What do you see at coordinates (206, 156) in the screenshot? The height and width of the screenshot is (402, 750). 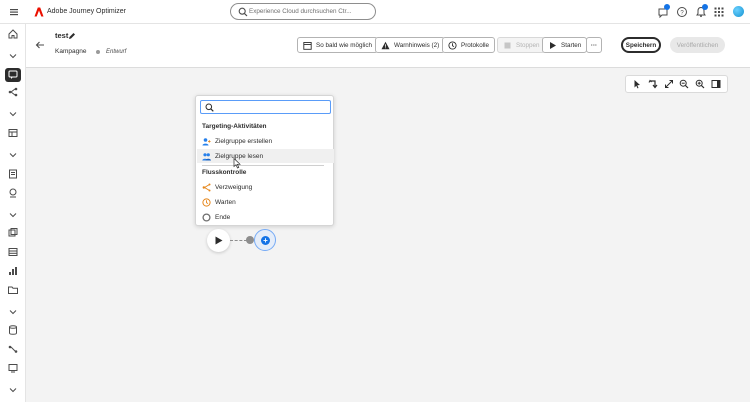 I see `read-audience-icon` at bounding box center [206, 156].